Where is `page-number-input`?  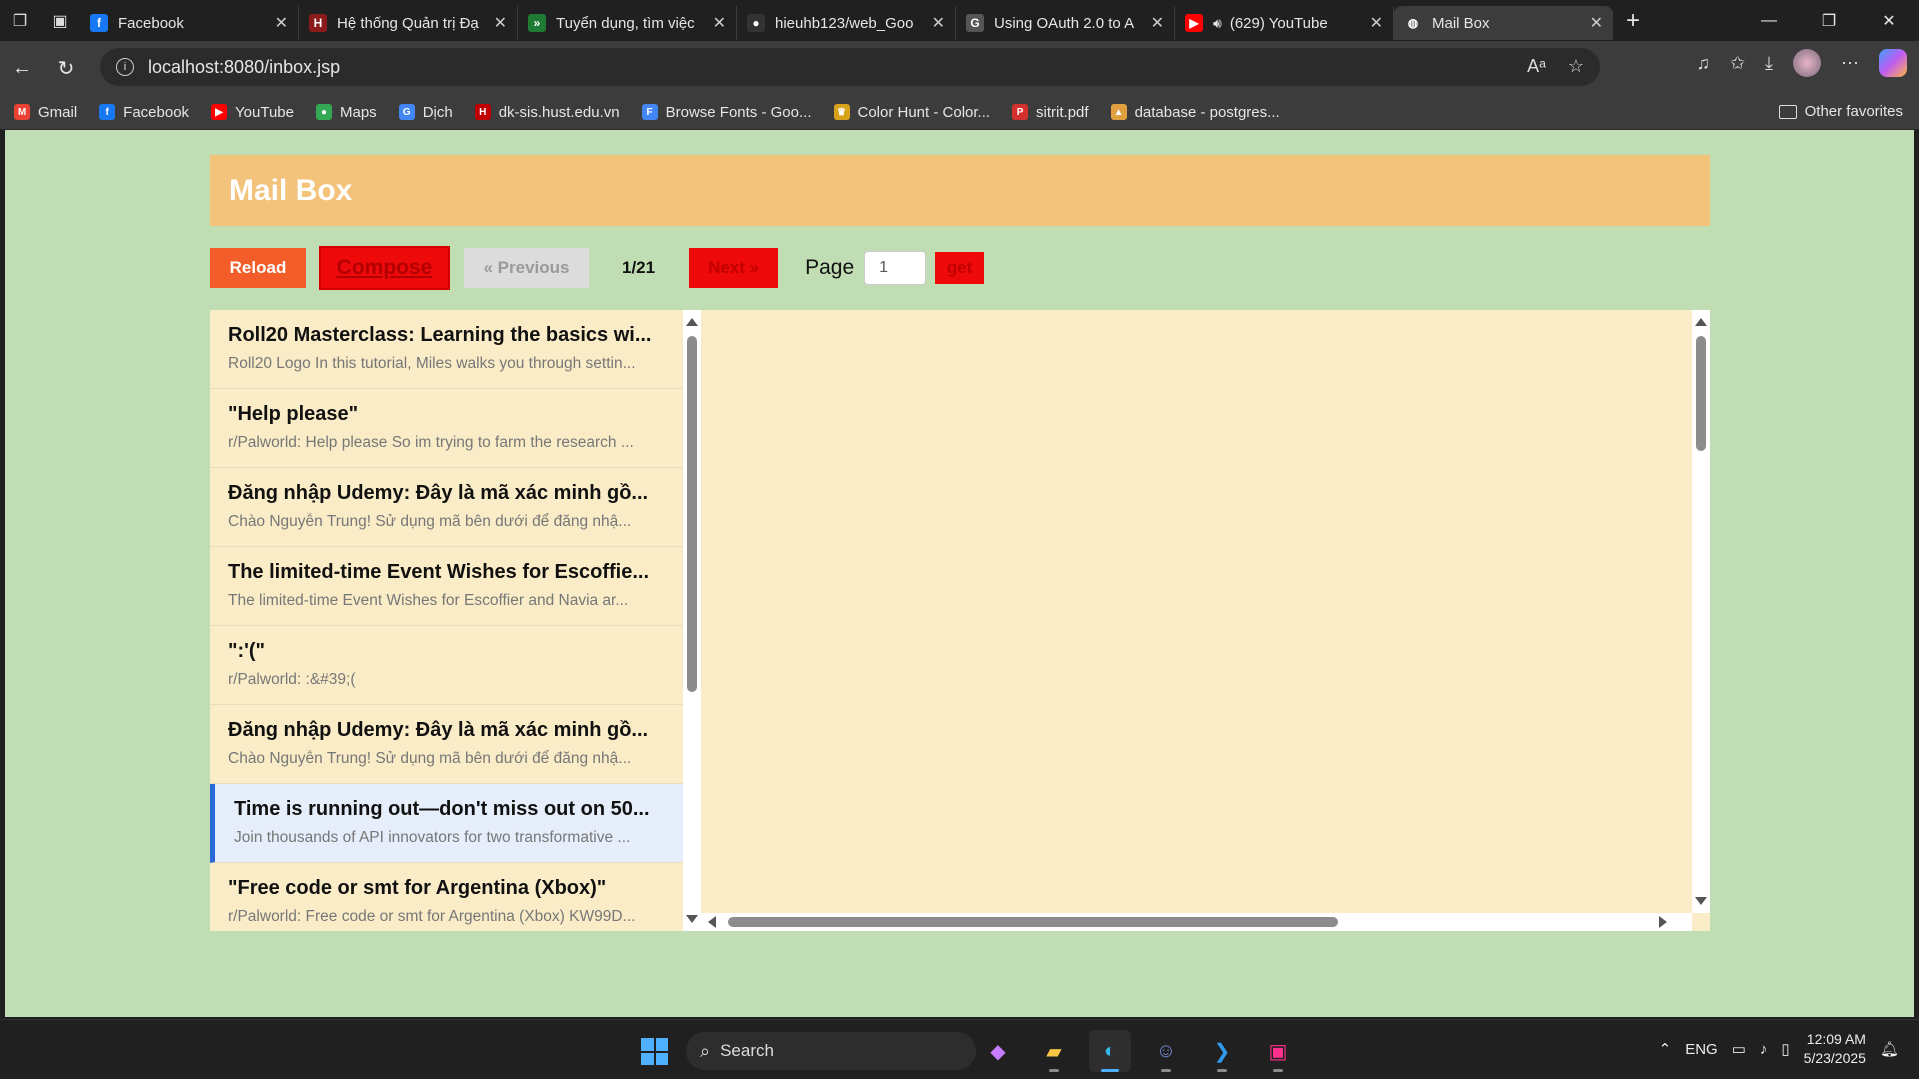
page-number-input is located at coordinates (895, 268).